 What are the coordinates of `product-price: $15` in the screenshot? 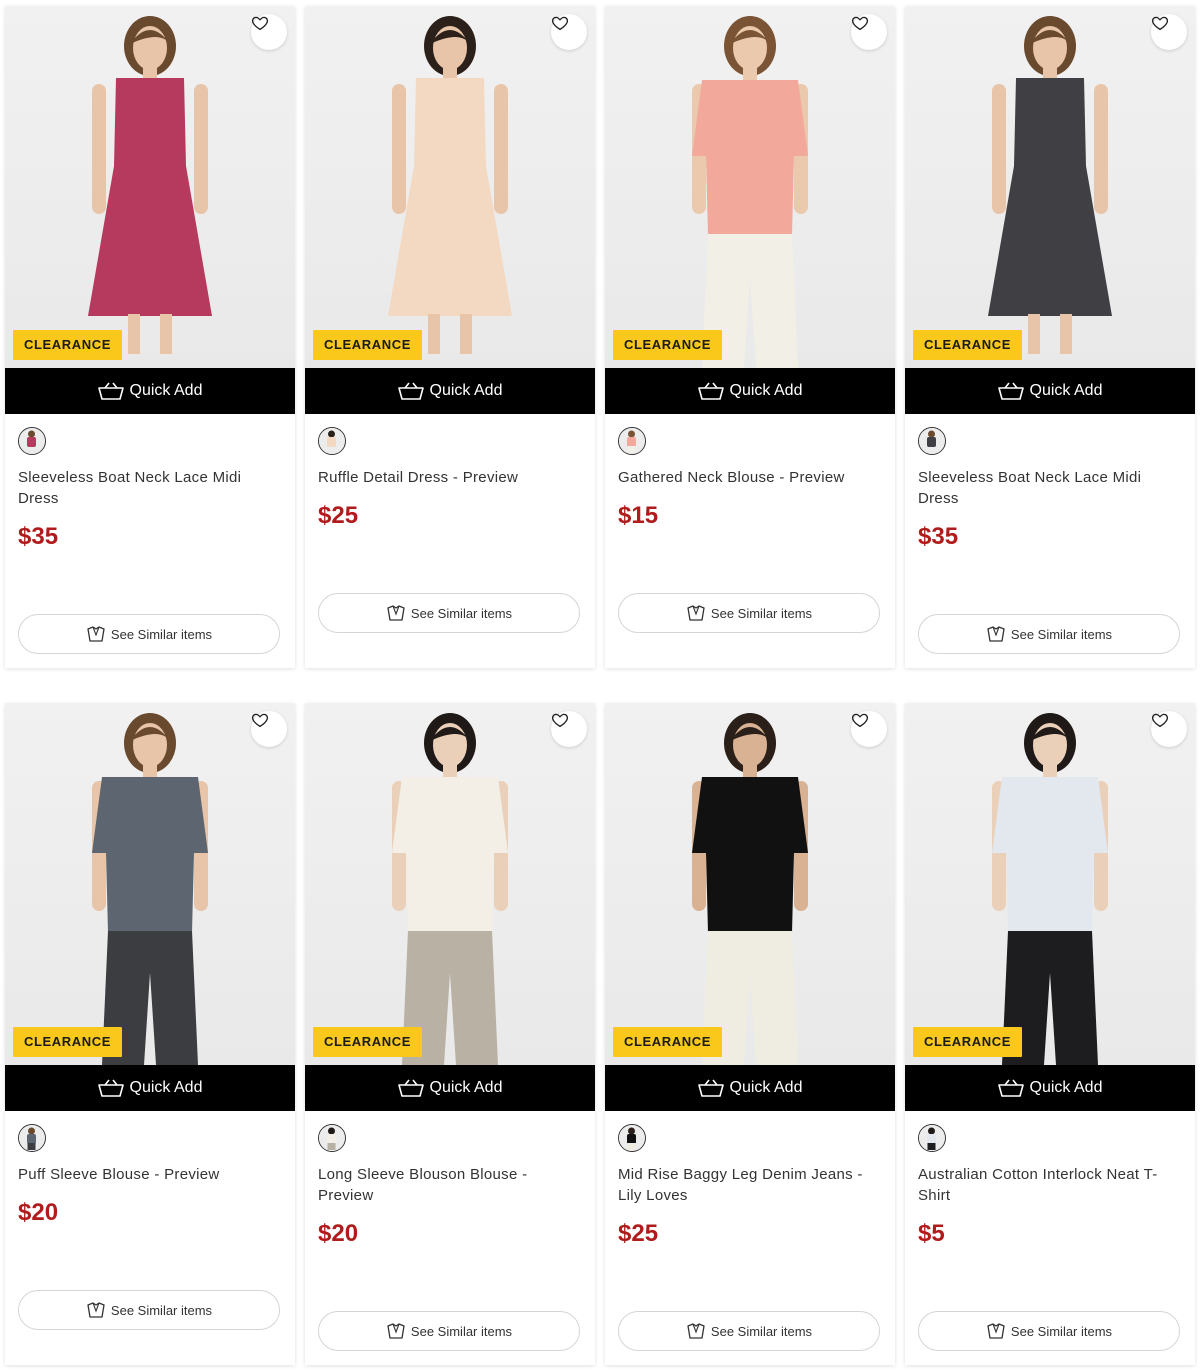 It's located at (638, 515).